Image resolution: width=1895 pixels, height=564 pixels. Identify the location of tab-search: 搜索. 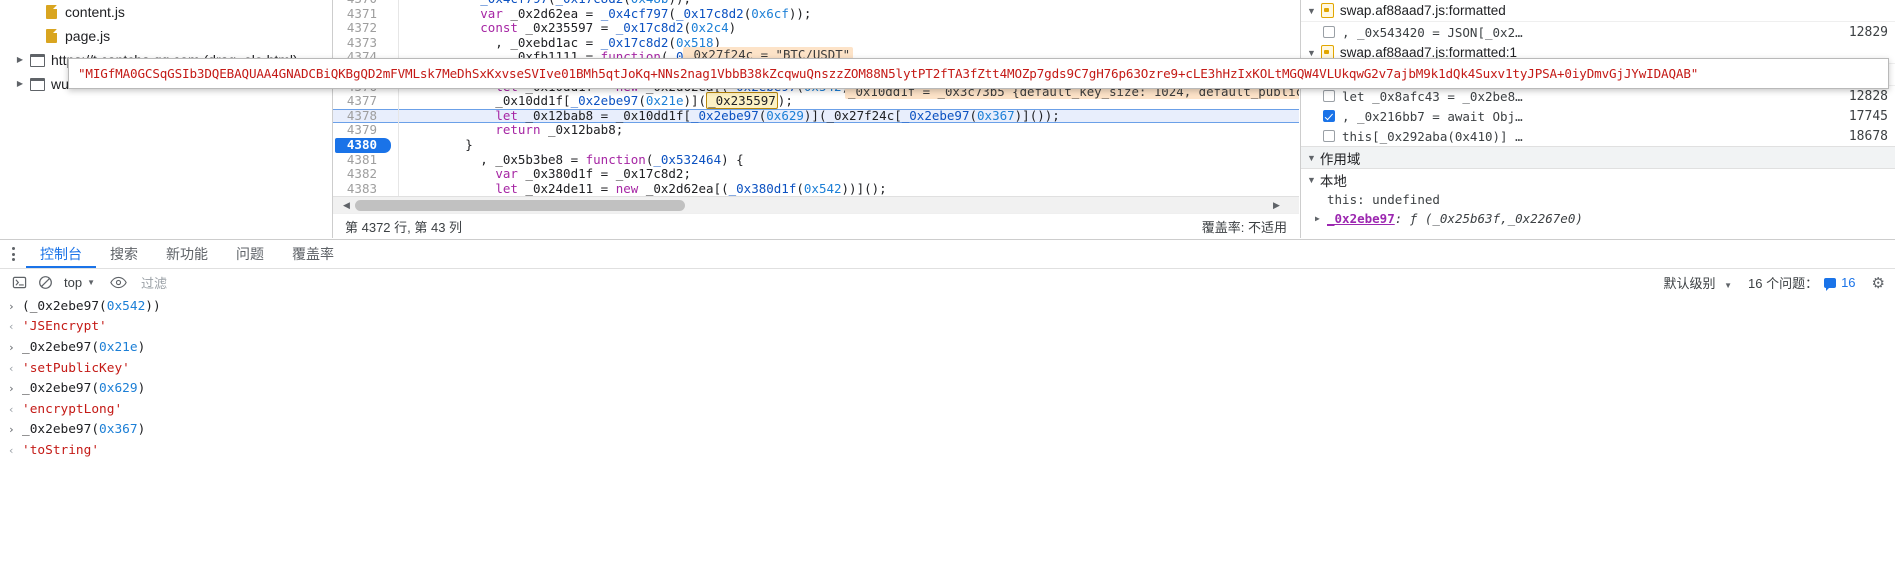
(124, 254).